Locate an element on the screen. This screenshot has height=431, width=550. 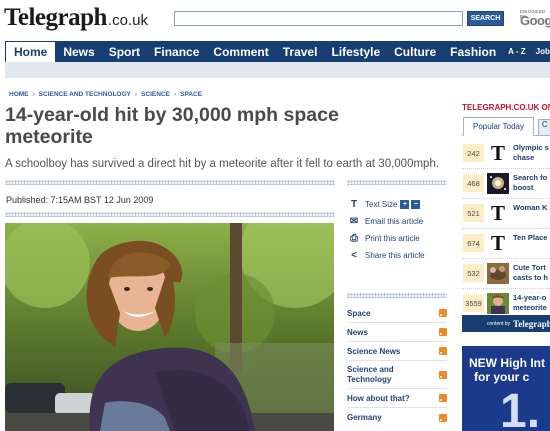
popular-headline: Ten Place is located at coordinates (531, 238).